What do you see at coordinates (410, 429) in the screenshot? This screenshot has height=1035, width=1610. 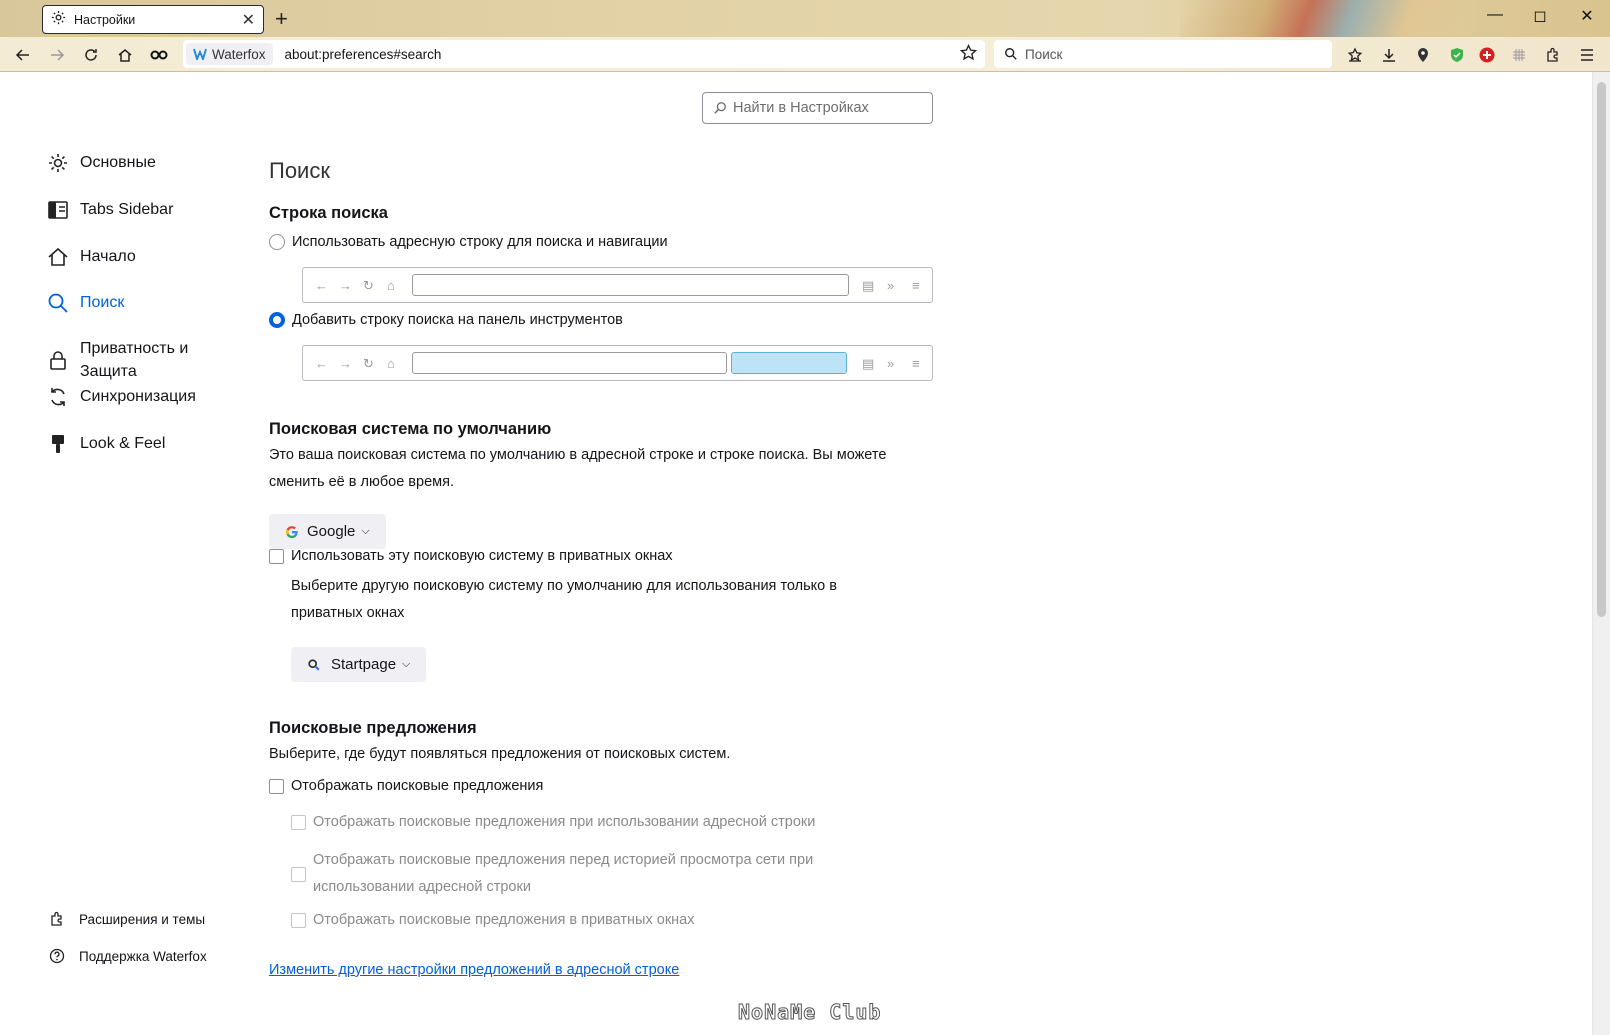 I see `default-engine-heading: Поисковая система по умолчанию` at bounding box center [410, 429].